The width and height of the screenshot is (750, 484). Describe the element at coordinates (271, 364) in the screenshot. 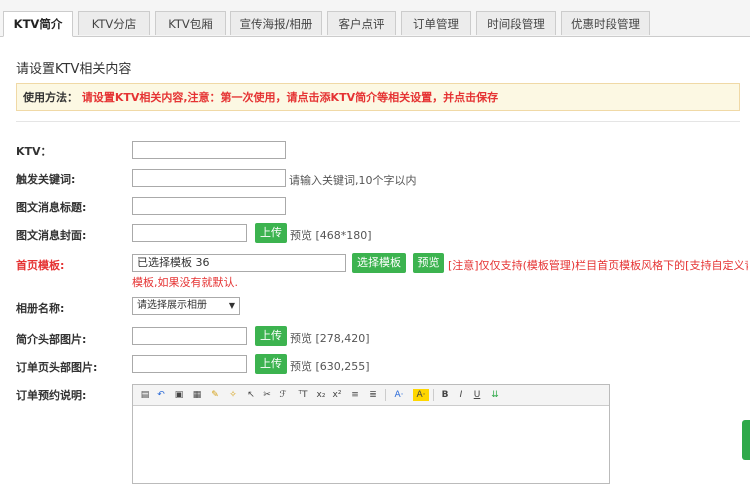

I see `order-head-upload-button: 上传` at that location.